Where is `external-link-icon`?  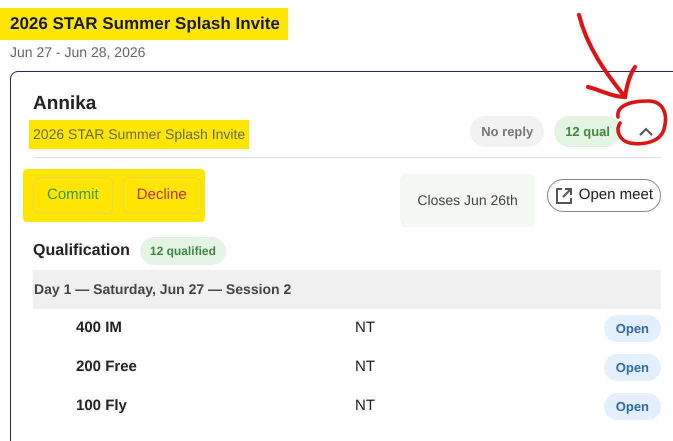 external-link-icon is located at coordinates (563, 195).